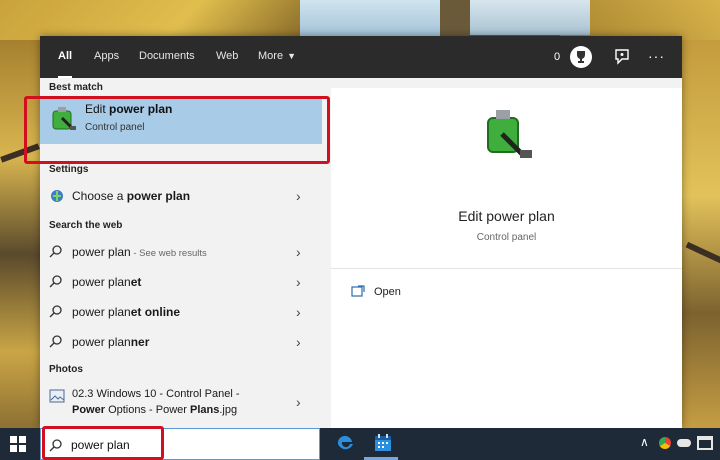 The width and height of the screenshot is (720, 460). I want to click on battery-plug-icon, so click(506, 135).